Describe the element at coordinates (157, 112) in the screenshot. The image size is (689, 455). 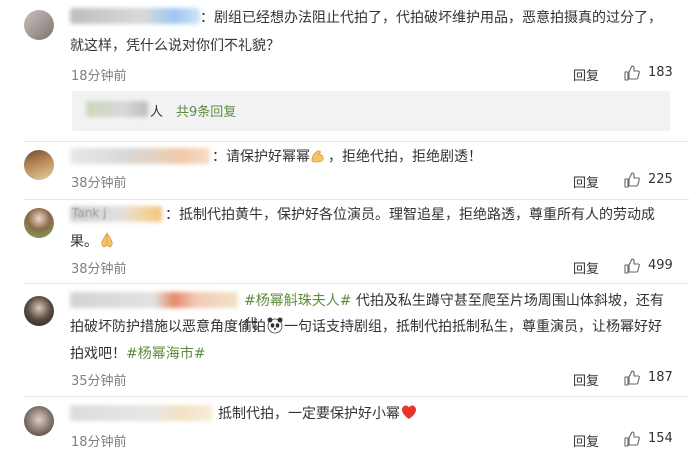
I see `subreply-suffix: 人` at that location.